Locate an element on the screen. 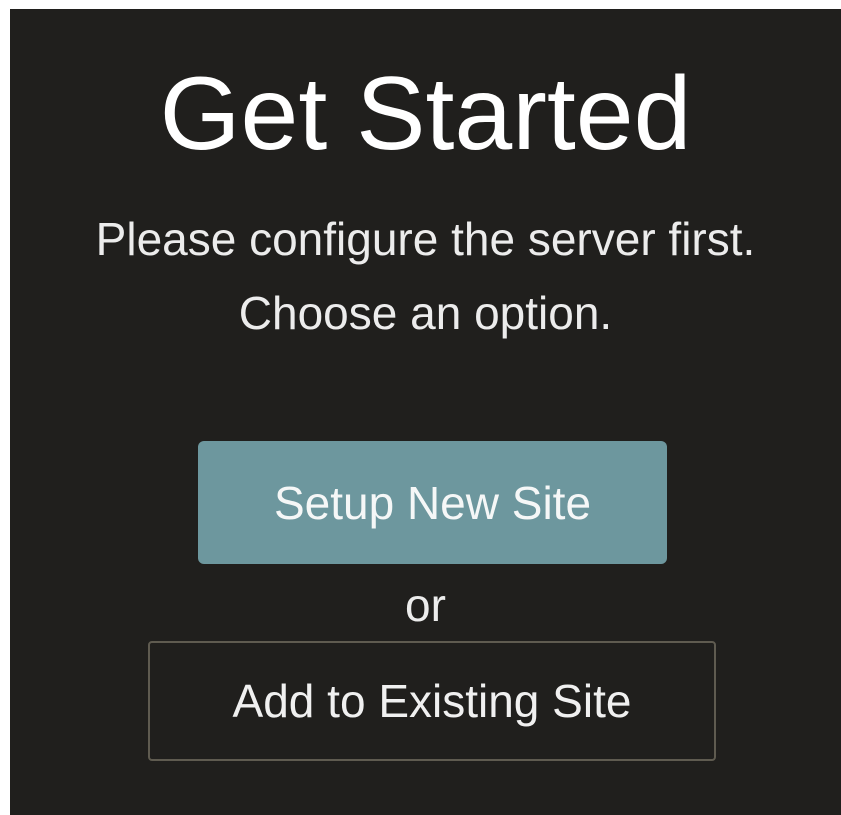  choose-option-text: Choose an option. is located at coordinates (425, 313).